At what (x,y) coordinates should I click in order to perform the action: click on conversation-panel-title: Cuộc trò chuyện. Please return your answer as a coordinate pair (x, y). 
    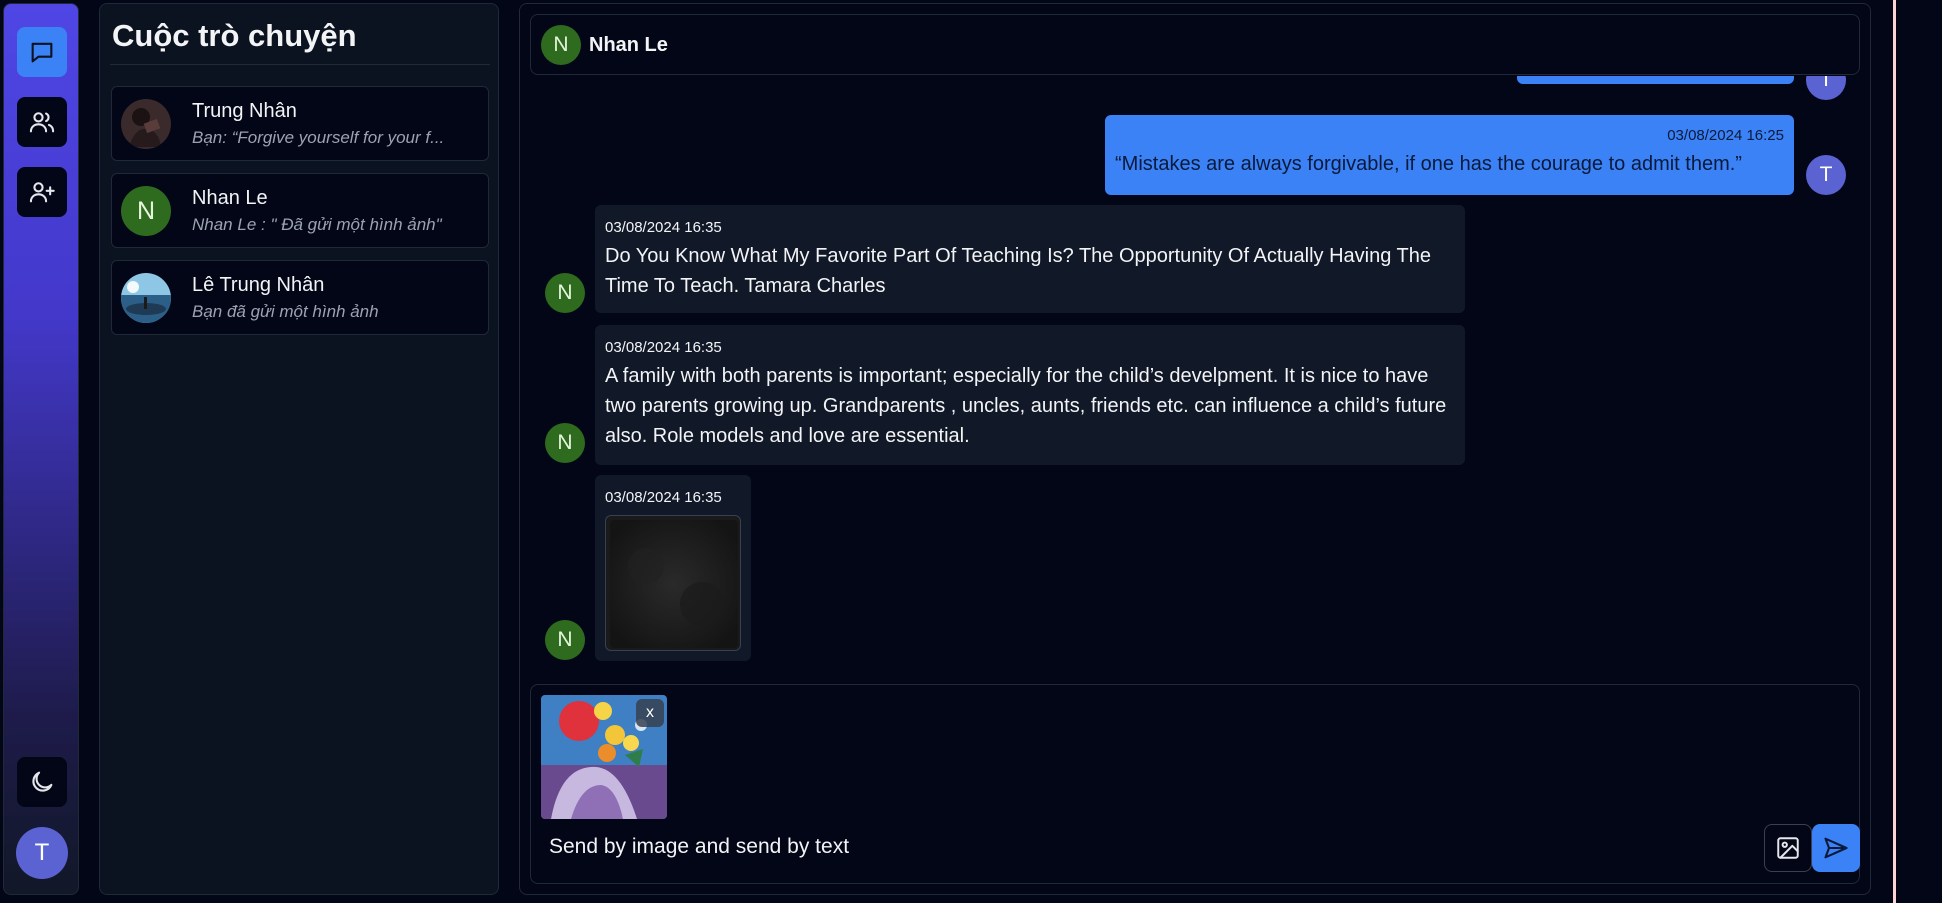
    Looking at the image, I should click on (234, 35).